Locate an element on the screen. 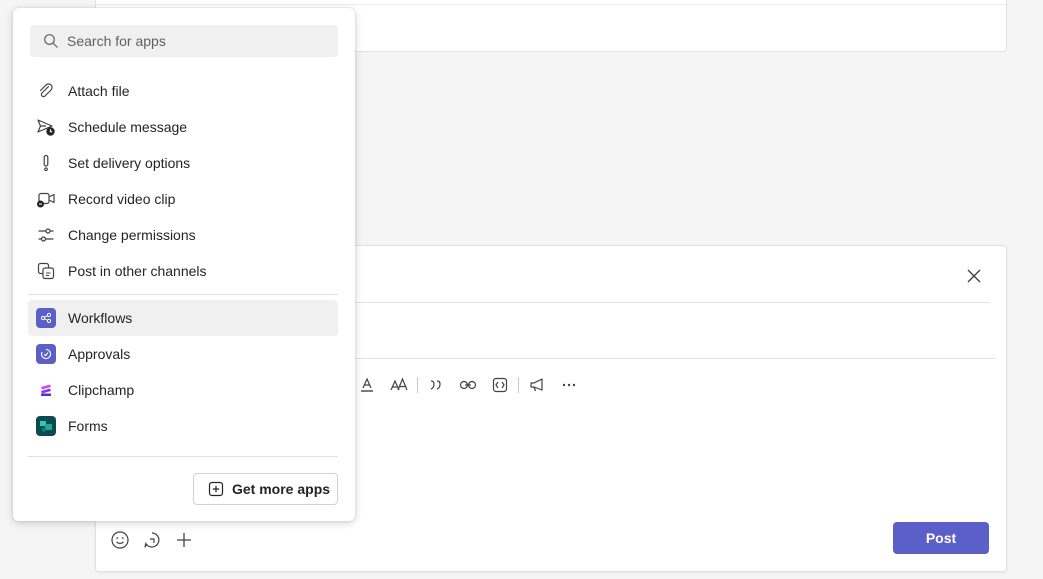 The width and height of the screenshot is (1043, 579). exclamation-icon is located at coordinates (46, 163).